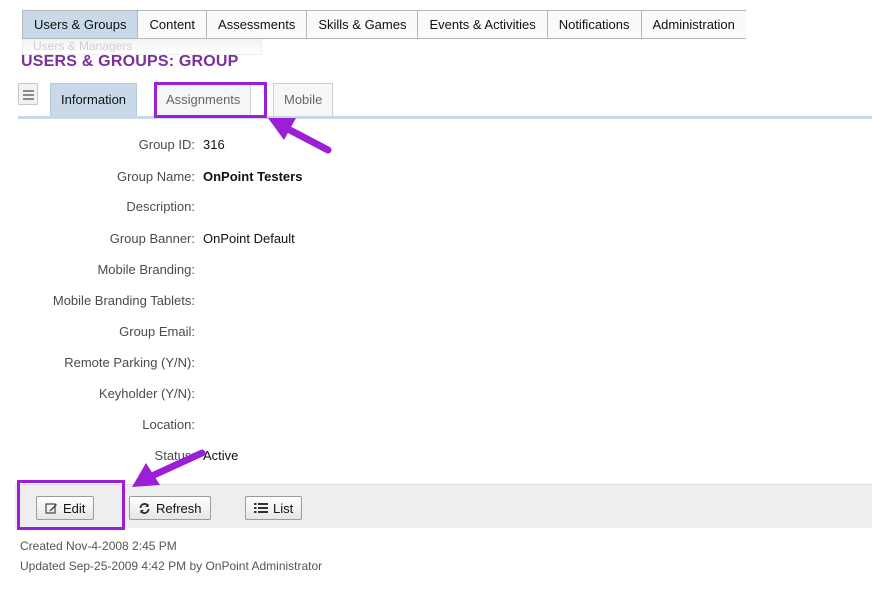 This screenshot has width=872, height=595. What do you see at coordinates (253, 176) in the screenshot?
I see `group-name-value: OnPoint Testers` at bounding box center [253, 176].